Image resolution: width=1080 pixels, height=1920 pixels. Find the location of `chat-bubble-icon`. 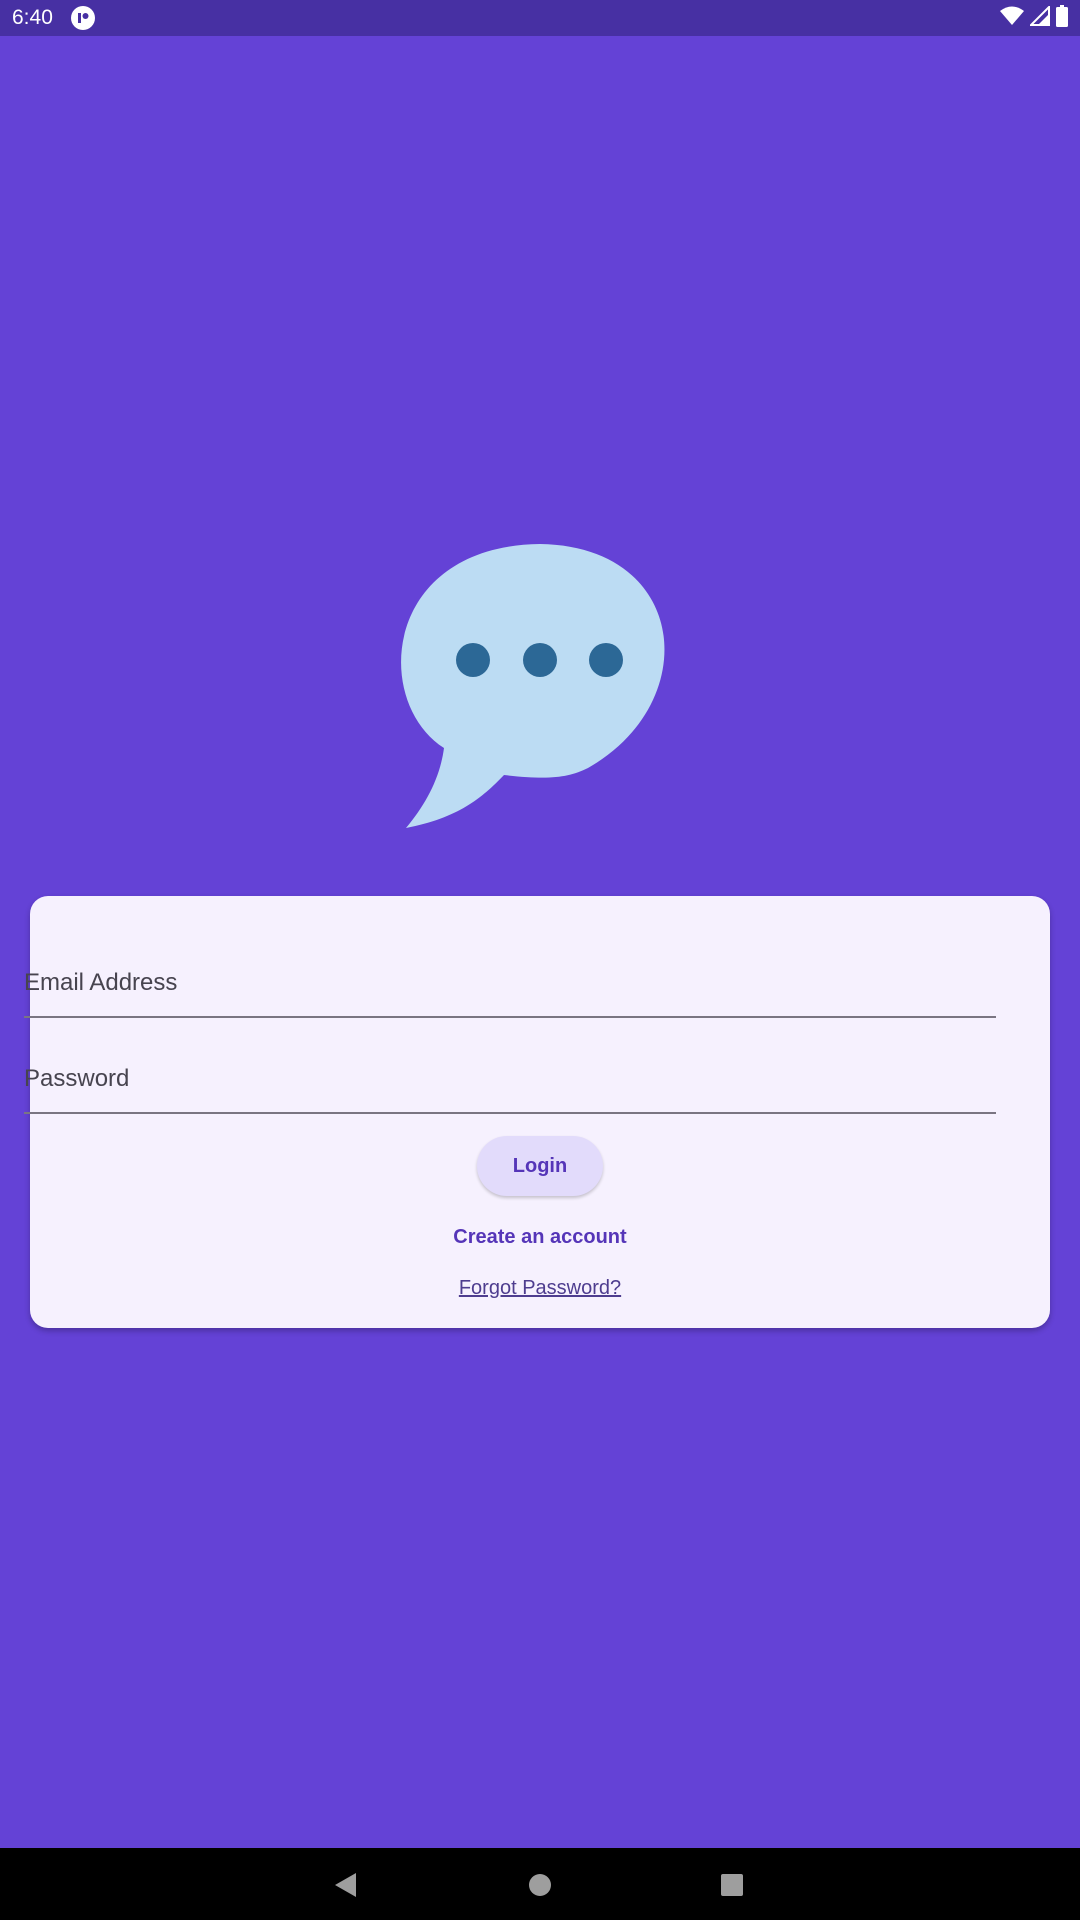

chat-bubble-icon is located at coordinates (540, 688).